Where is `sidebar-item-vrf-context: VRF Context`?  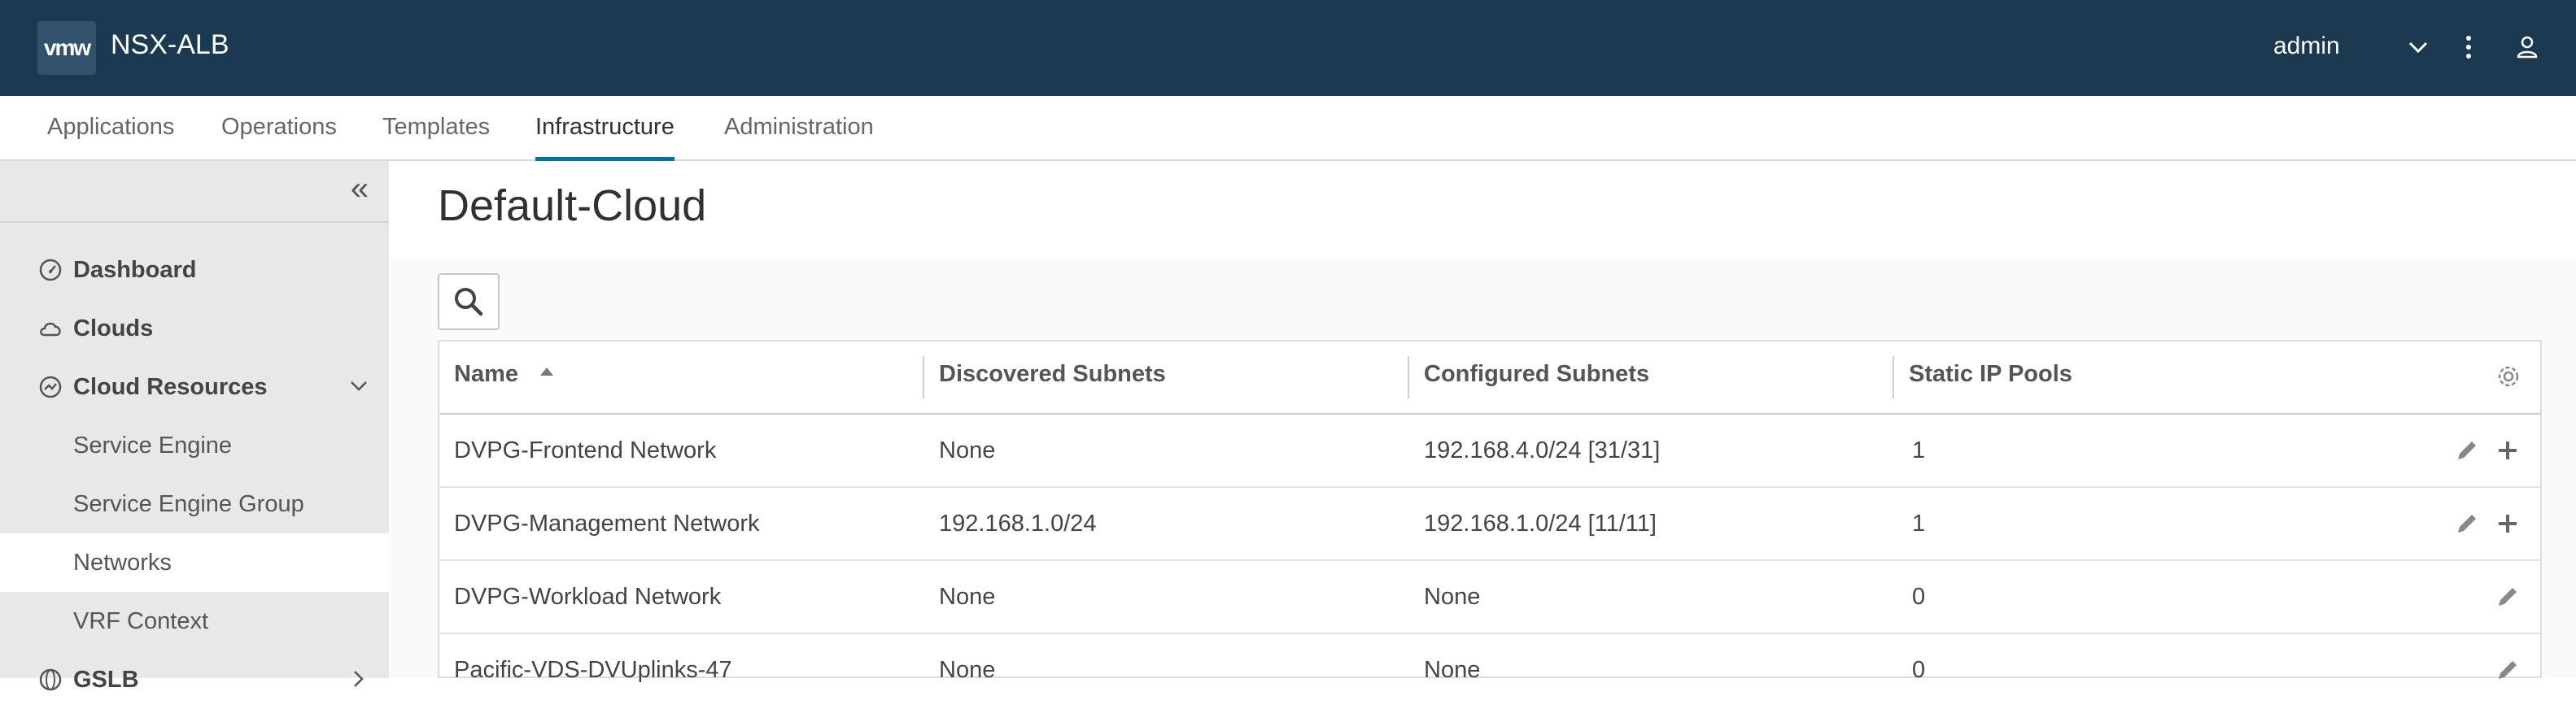
sidebar-item-vrf-context: VRF Context is located at coordinates (194, 621).